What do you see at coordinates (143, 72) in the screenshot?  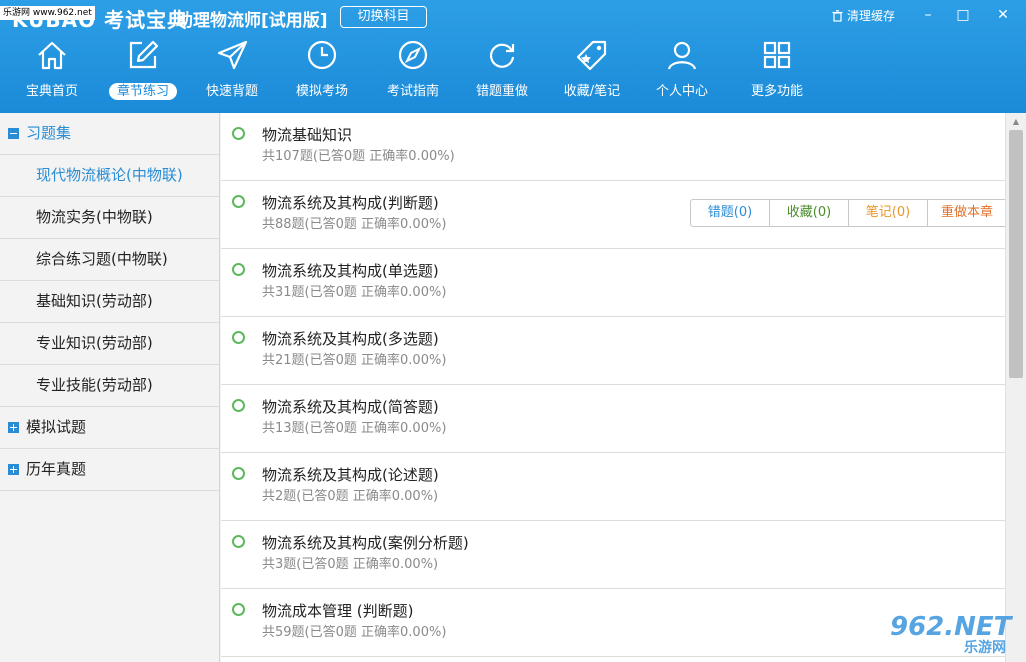 I see `nav-chapter-practice: 章节练习` at bounding box center [143, 72].